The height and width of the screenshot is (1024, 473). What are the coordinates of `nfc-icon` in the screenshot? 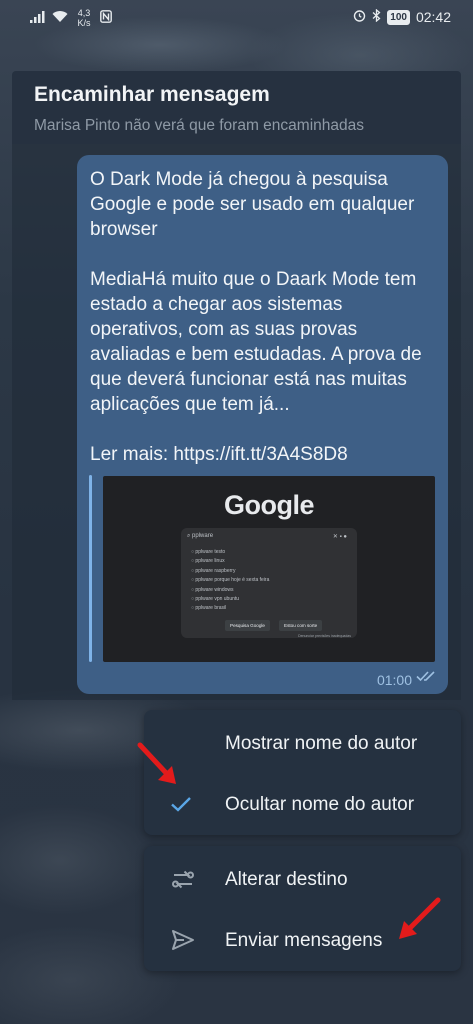 It's located at (106, 18).